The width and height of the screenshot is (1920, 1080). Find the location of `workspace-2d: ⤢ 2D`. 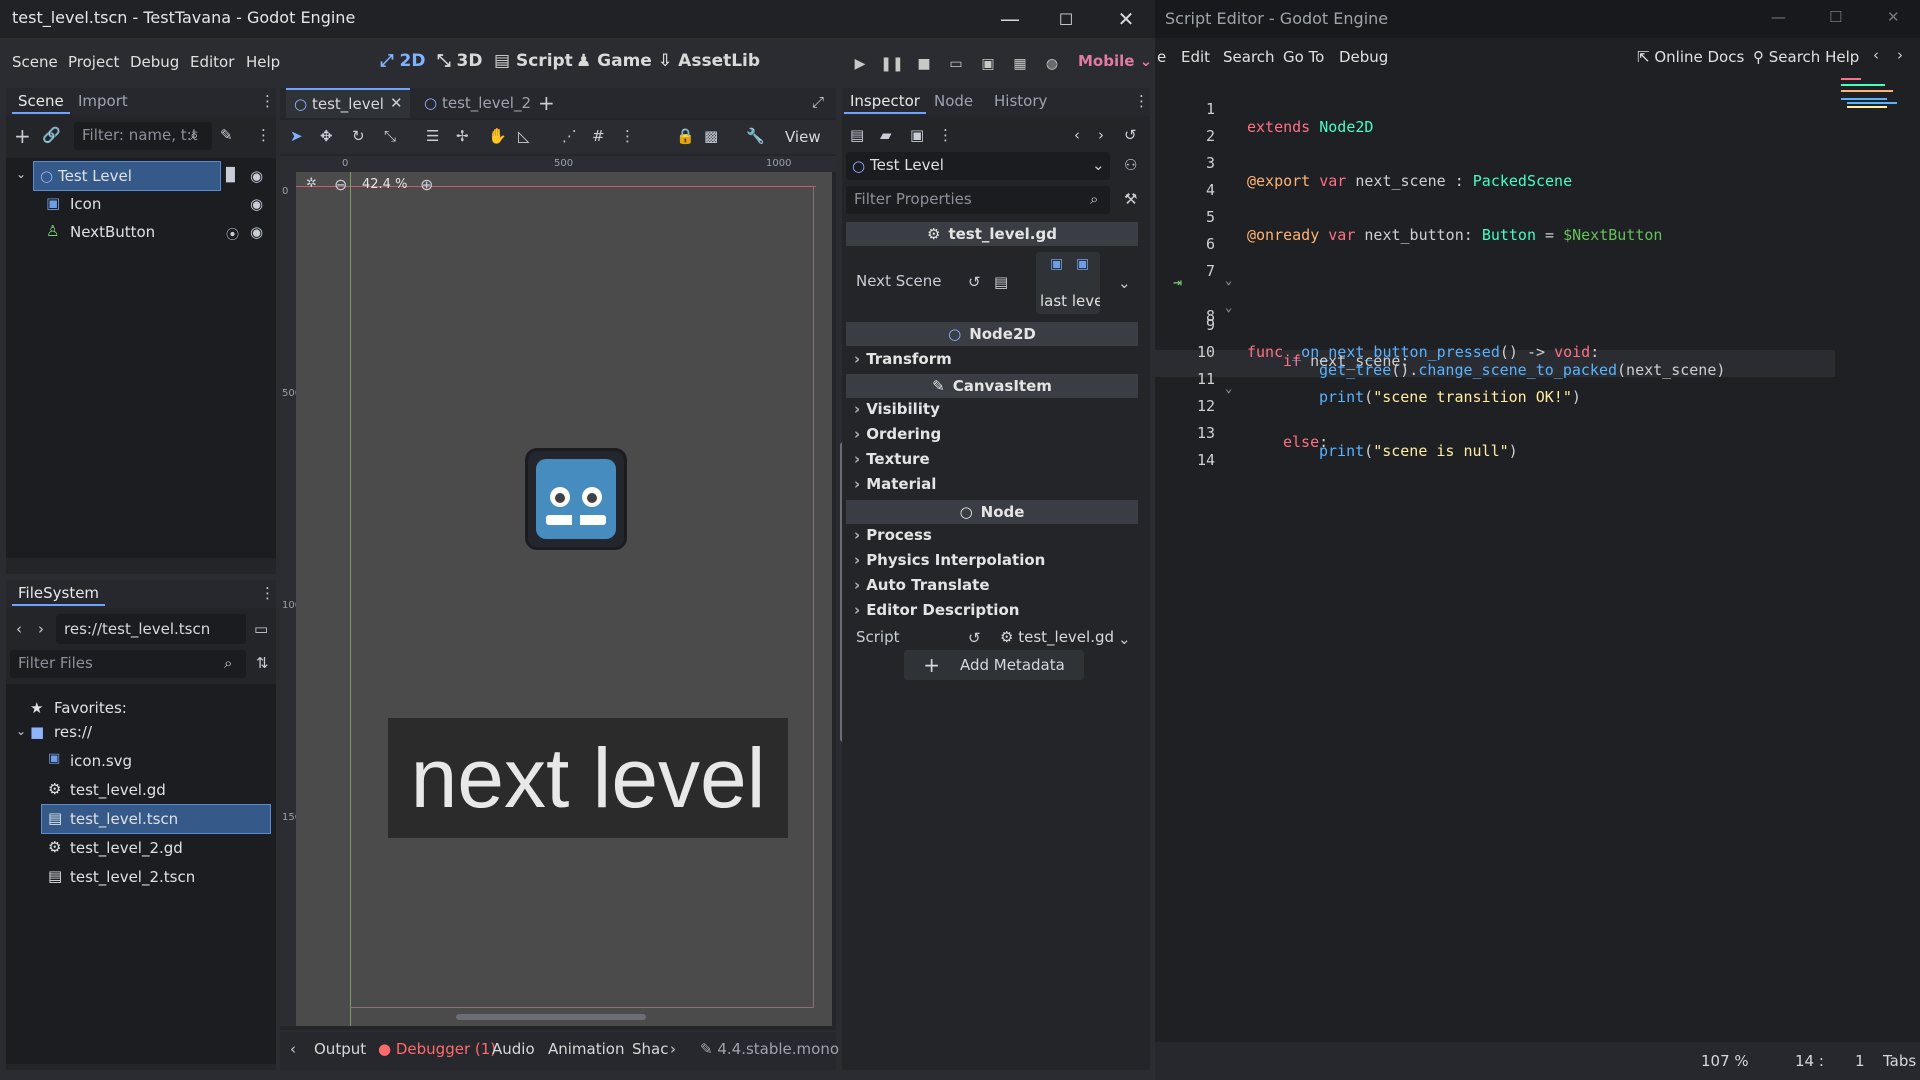

workspace-2d: ⤢ 2D is located at coordinates (402, 61).